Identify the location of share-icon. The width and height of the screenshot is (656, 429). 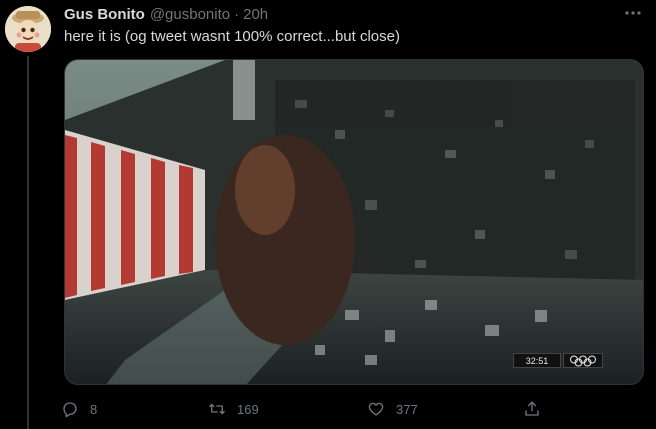
(532, 409).